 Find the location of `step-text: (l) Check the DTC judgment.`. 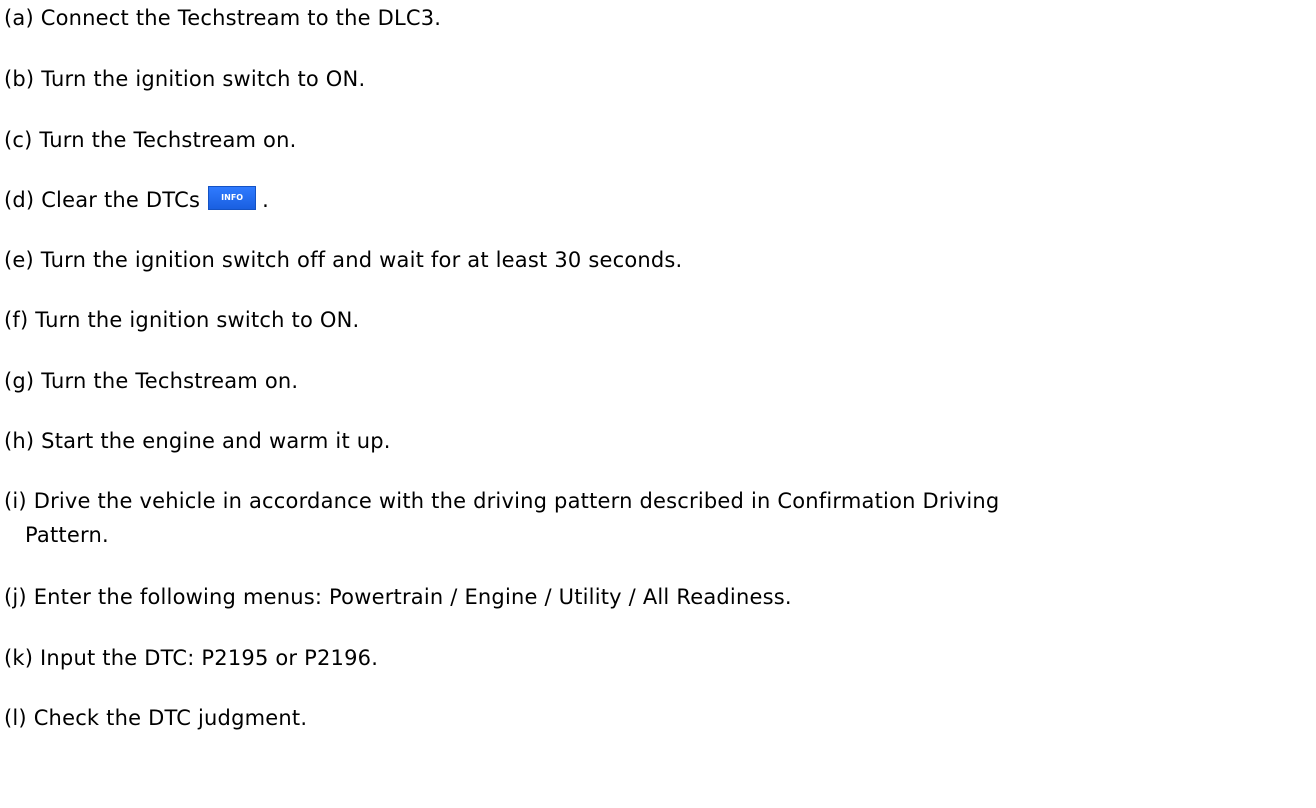

step-text: (l) Check the DTC judgment. is located at coordinates (156, 718).